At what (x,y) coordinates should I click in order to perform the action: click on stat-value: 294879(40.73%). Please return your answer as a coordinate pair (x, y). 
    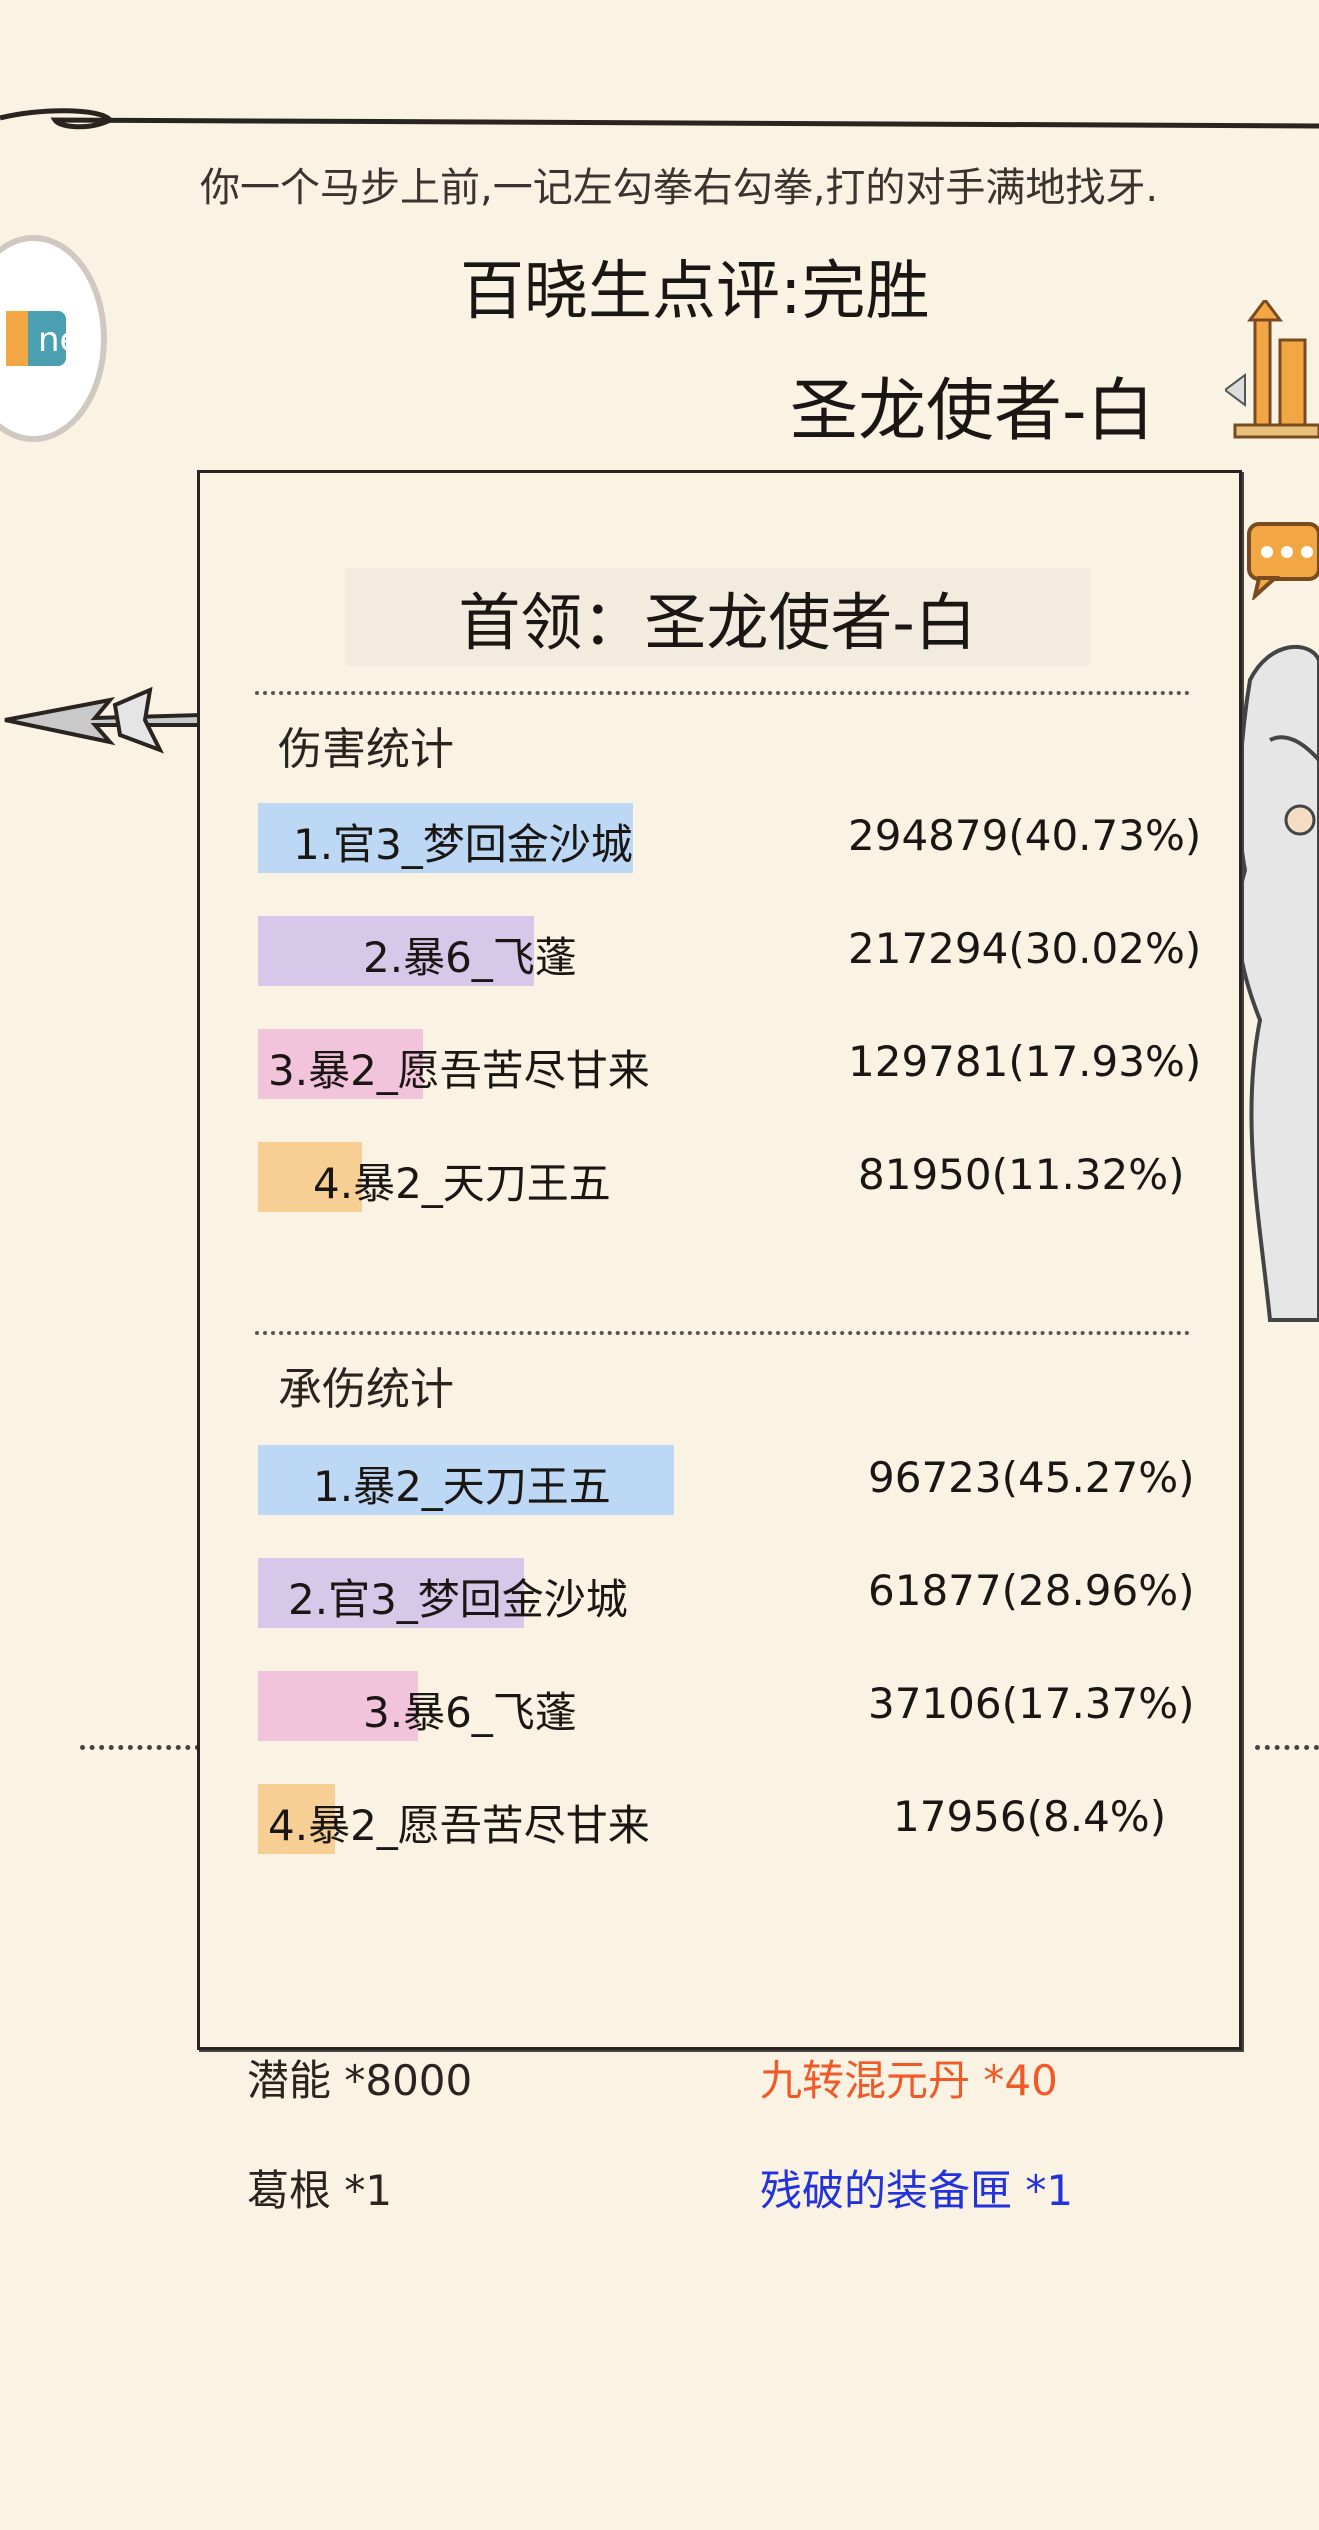
    Looking at the image, I should click on (1025, 835).